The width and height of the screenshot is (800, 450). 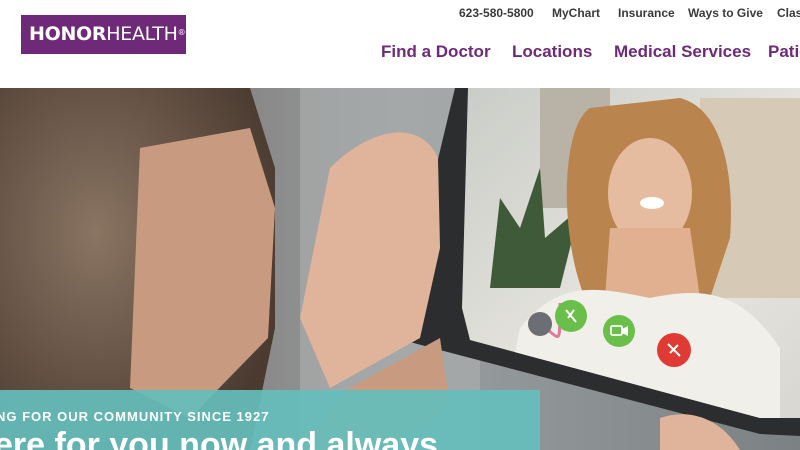 What do you see at coordinates (571, 316) in the screenshot?
I see `mic-off-icon` at bounding box center [571, 316].